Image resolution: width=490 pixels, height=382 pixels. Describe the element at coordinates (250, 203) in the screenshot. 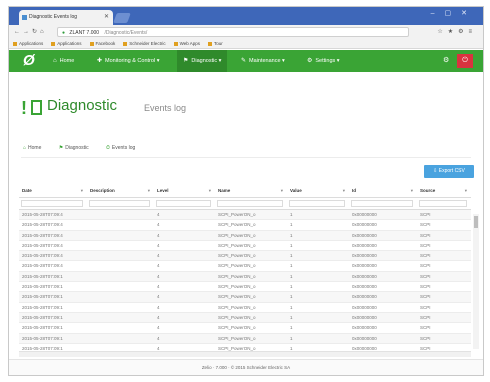

I see `filter-input-name` at that location.